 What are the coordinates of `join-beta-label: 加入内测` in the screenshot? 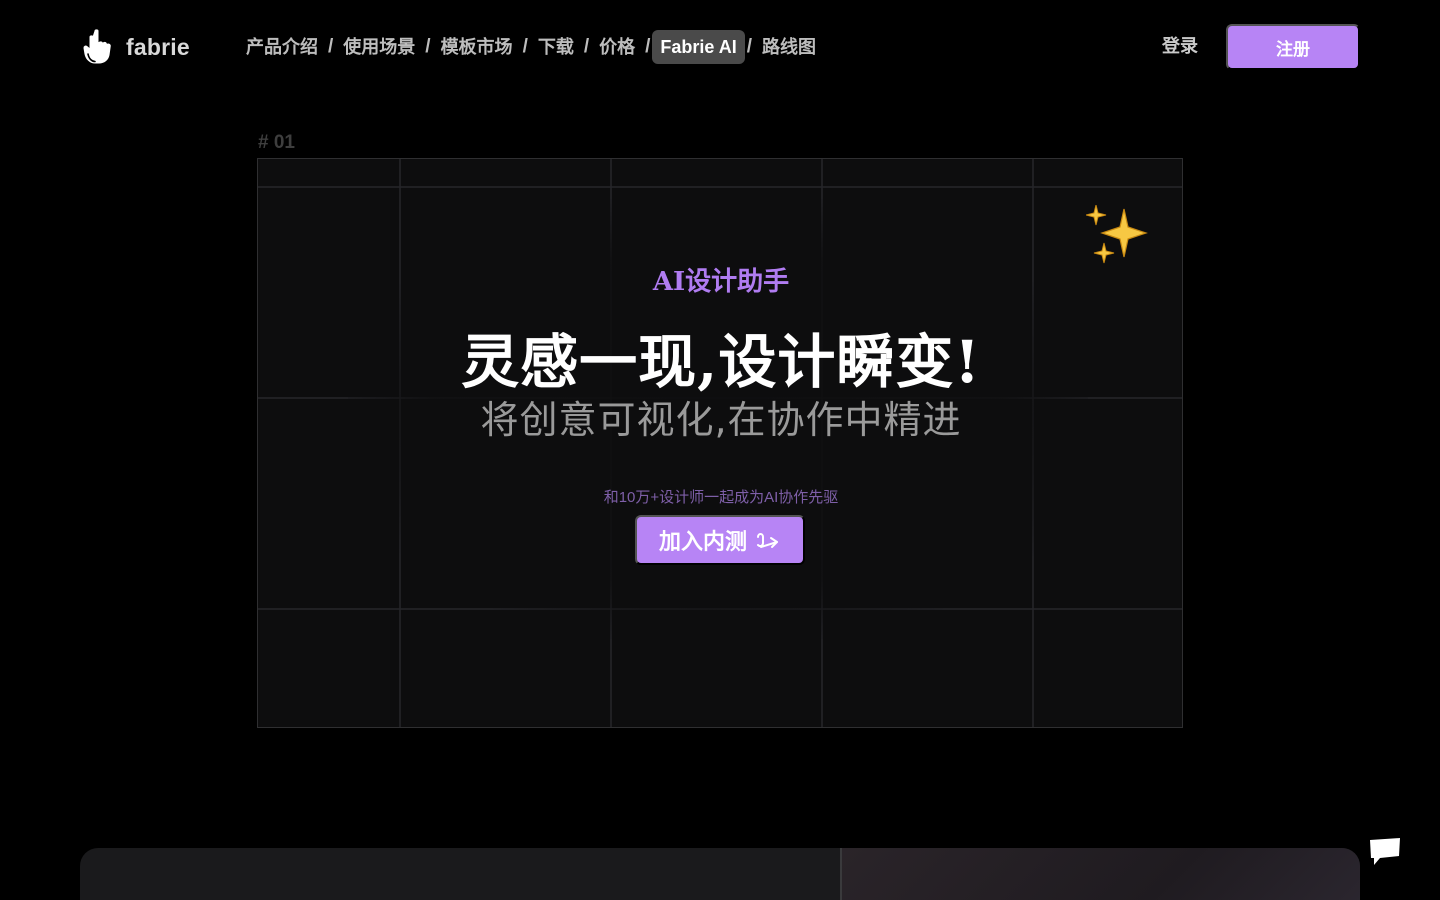 It's located at (702, 541).